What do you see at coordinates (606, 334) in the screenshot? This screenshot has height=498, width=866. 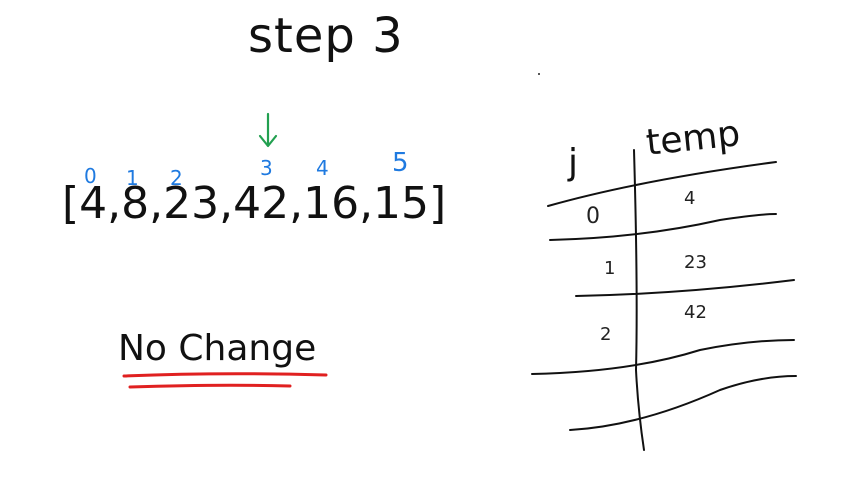 I see `table-cell-j-2: 2` at bounding box center [606, 334].